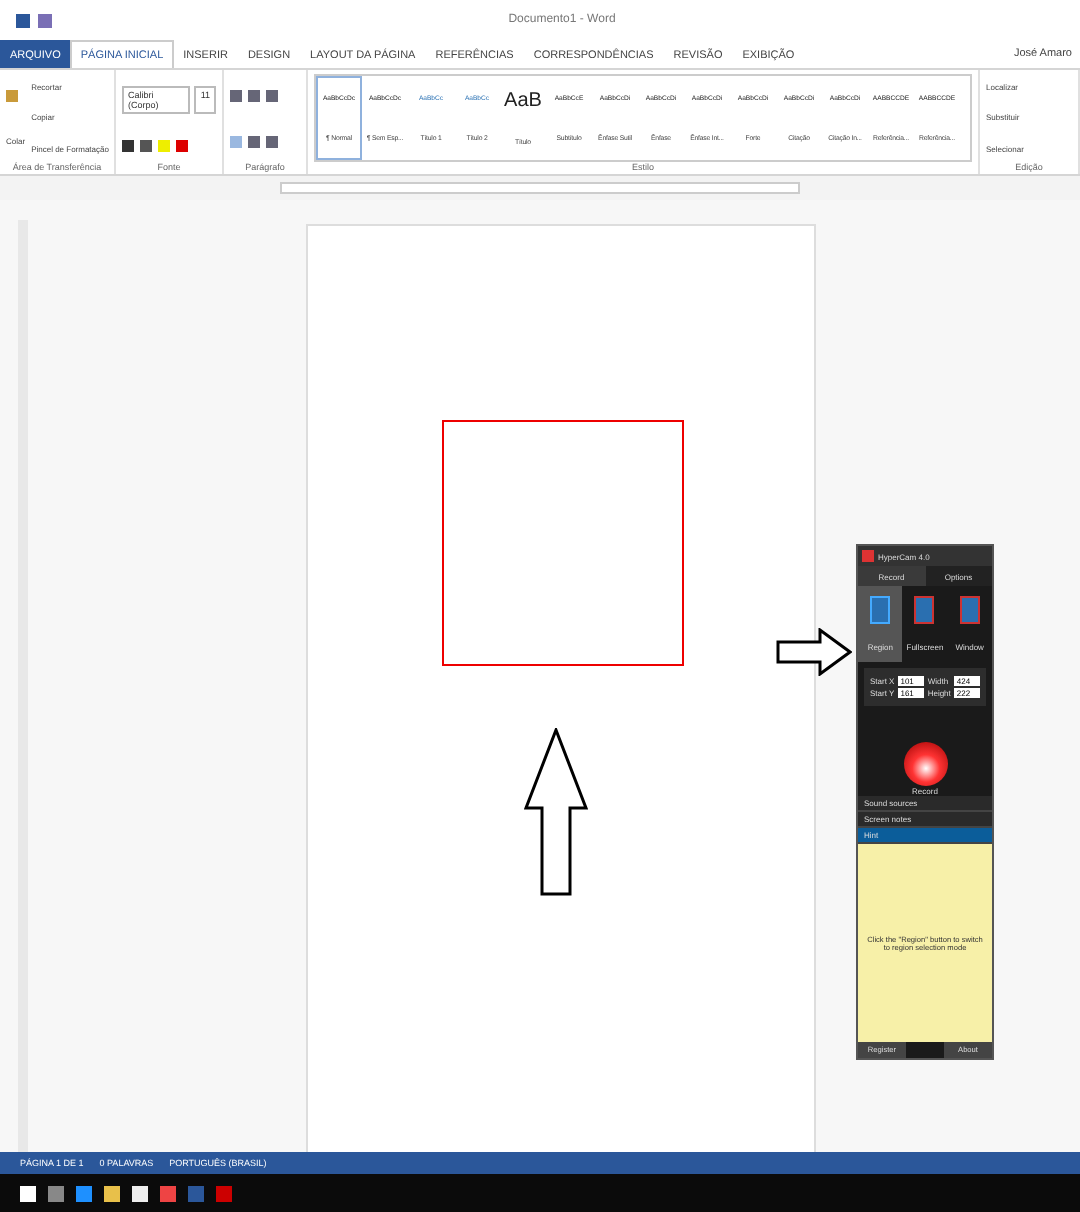 The image size is (1080, 1212). I want to click on record-icon, so click(925, 764).